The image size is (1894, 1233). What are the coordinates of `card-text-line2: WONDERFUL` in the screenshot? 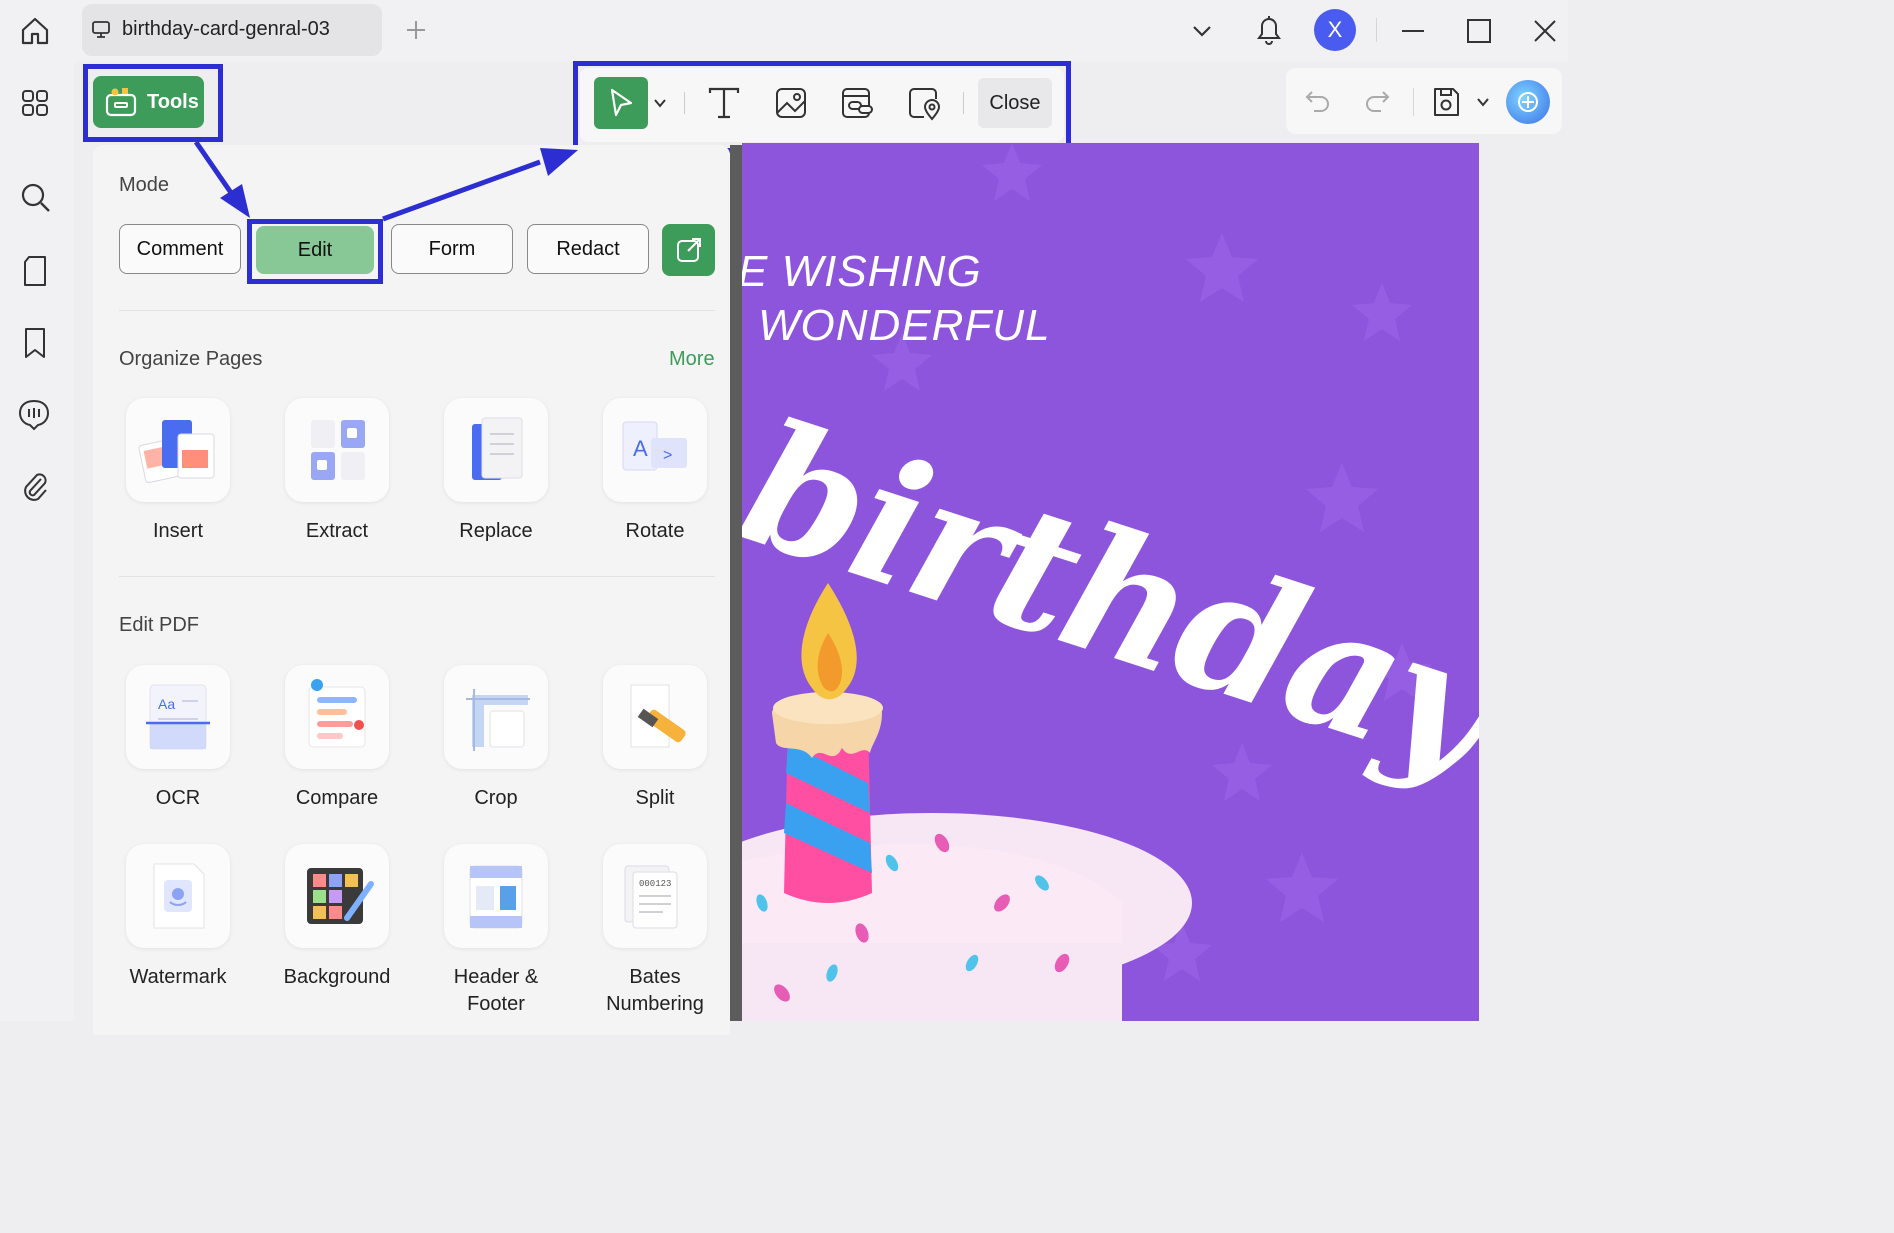 It's located at (904, 326).